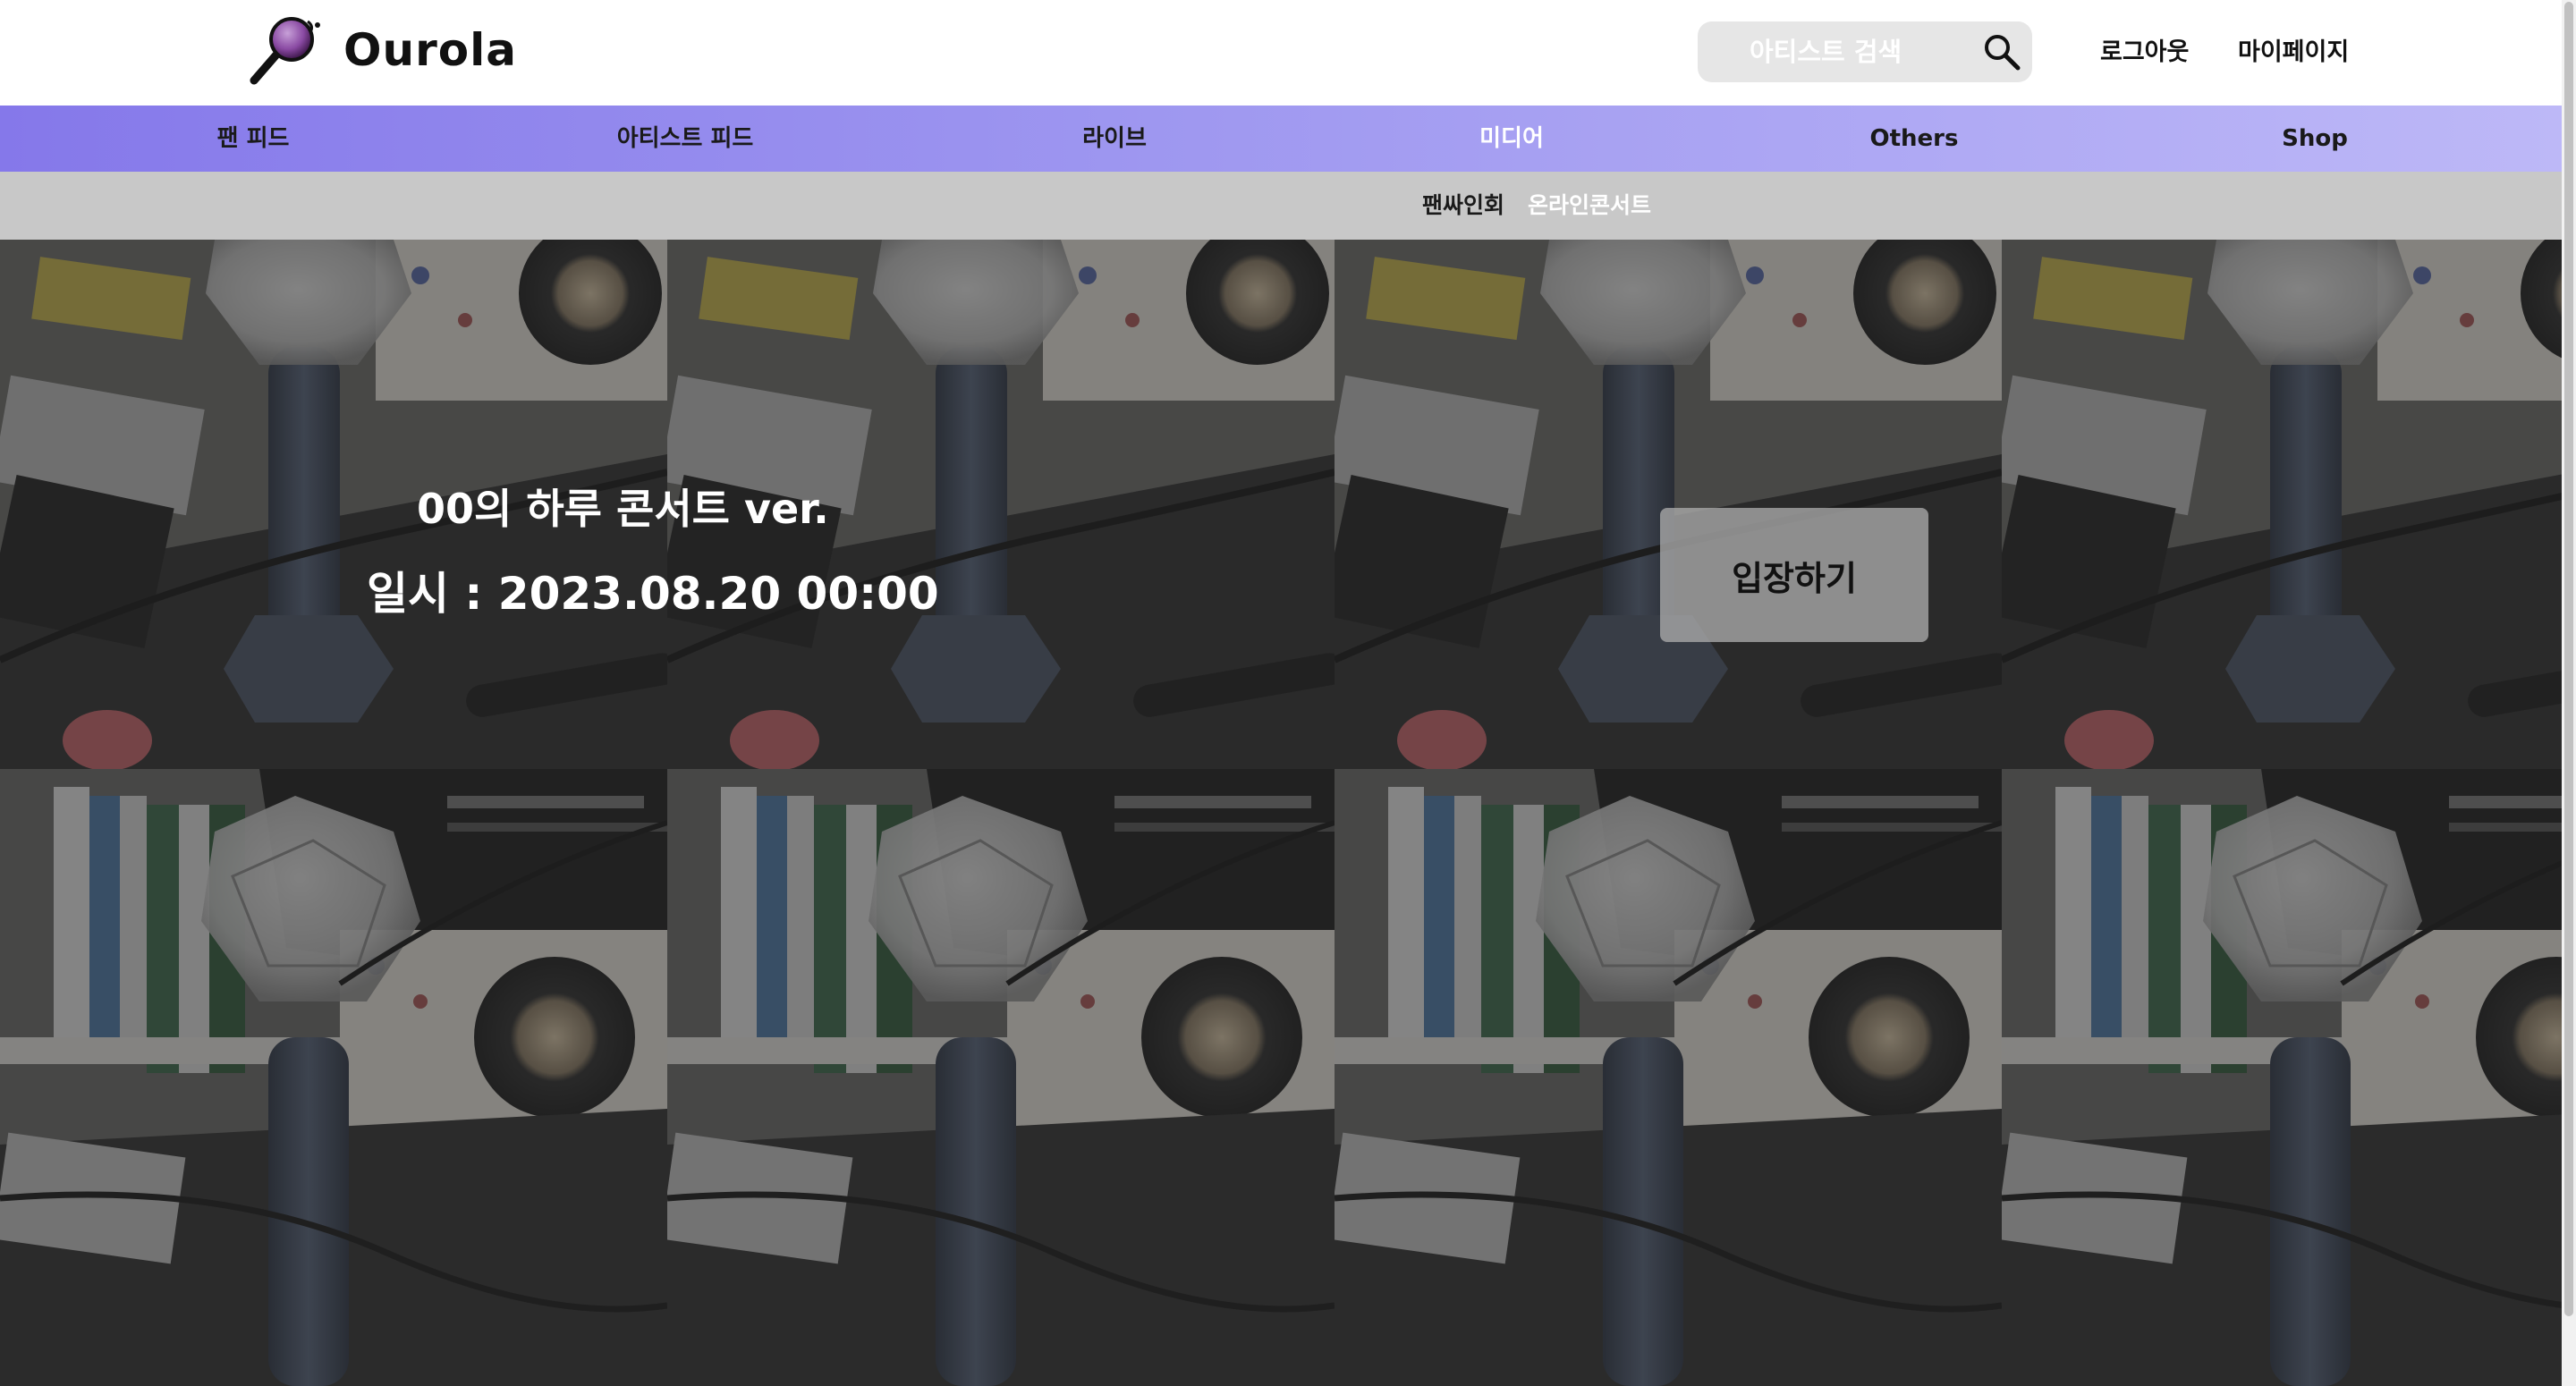 This screenshot has height=1386, width=2576. What do you see at coordinates (430, 50) in the screenshot?
I see `brand-name: Ourola` at bounding box center [430, 50].